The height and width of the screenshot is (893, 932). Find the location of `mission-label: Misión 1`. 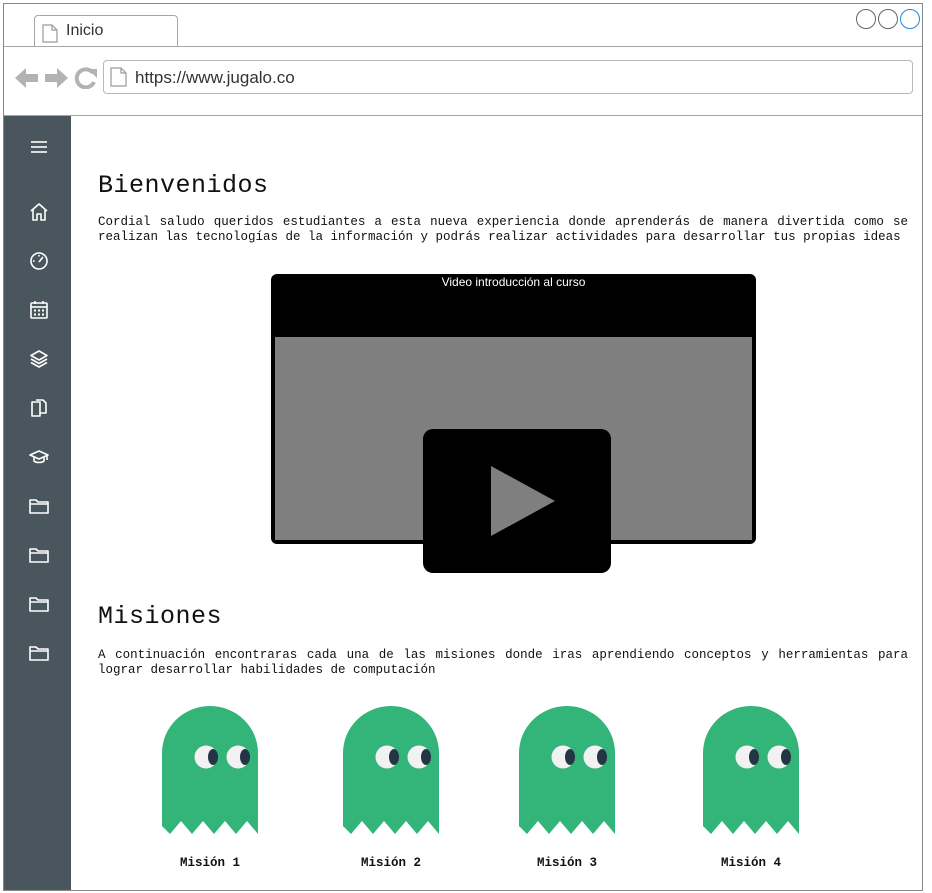

mission-label: Misión 1 is located at coordinates (209, 863).